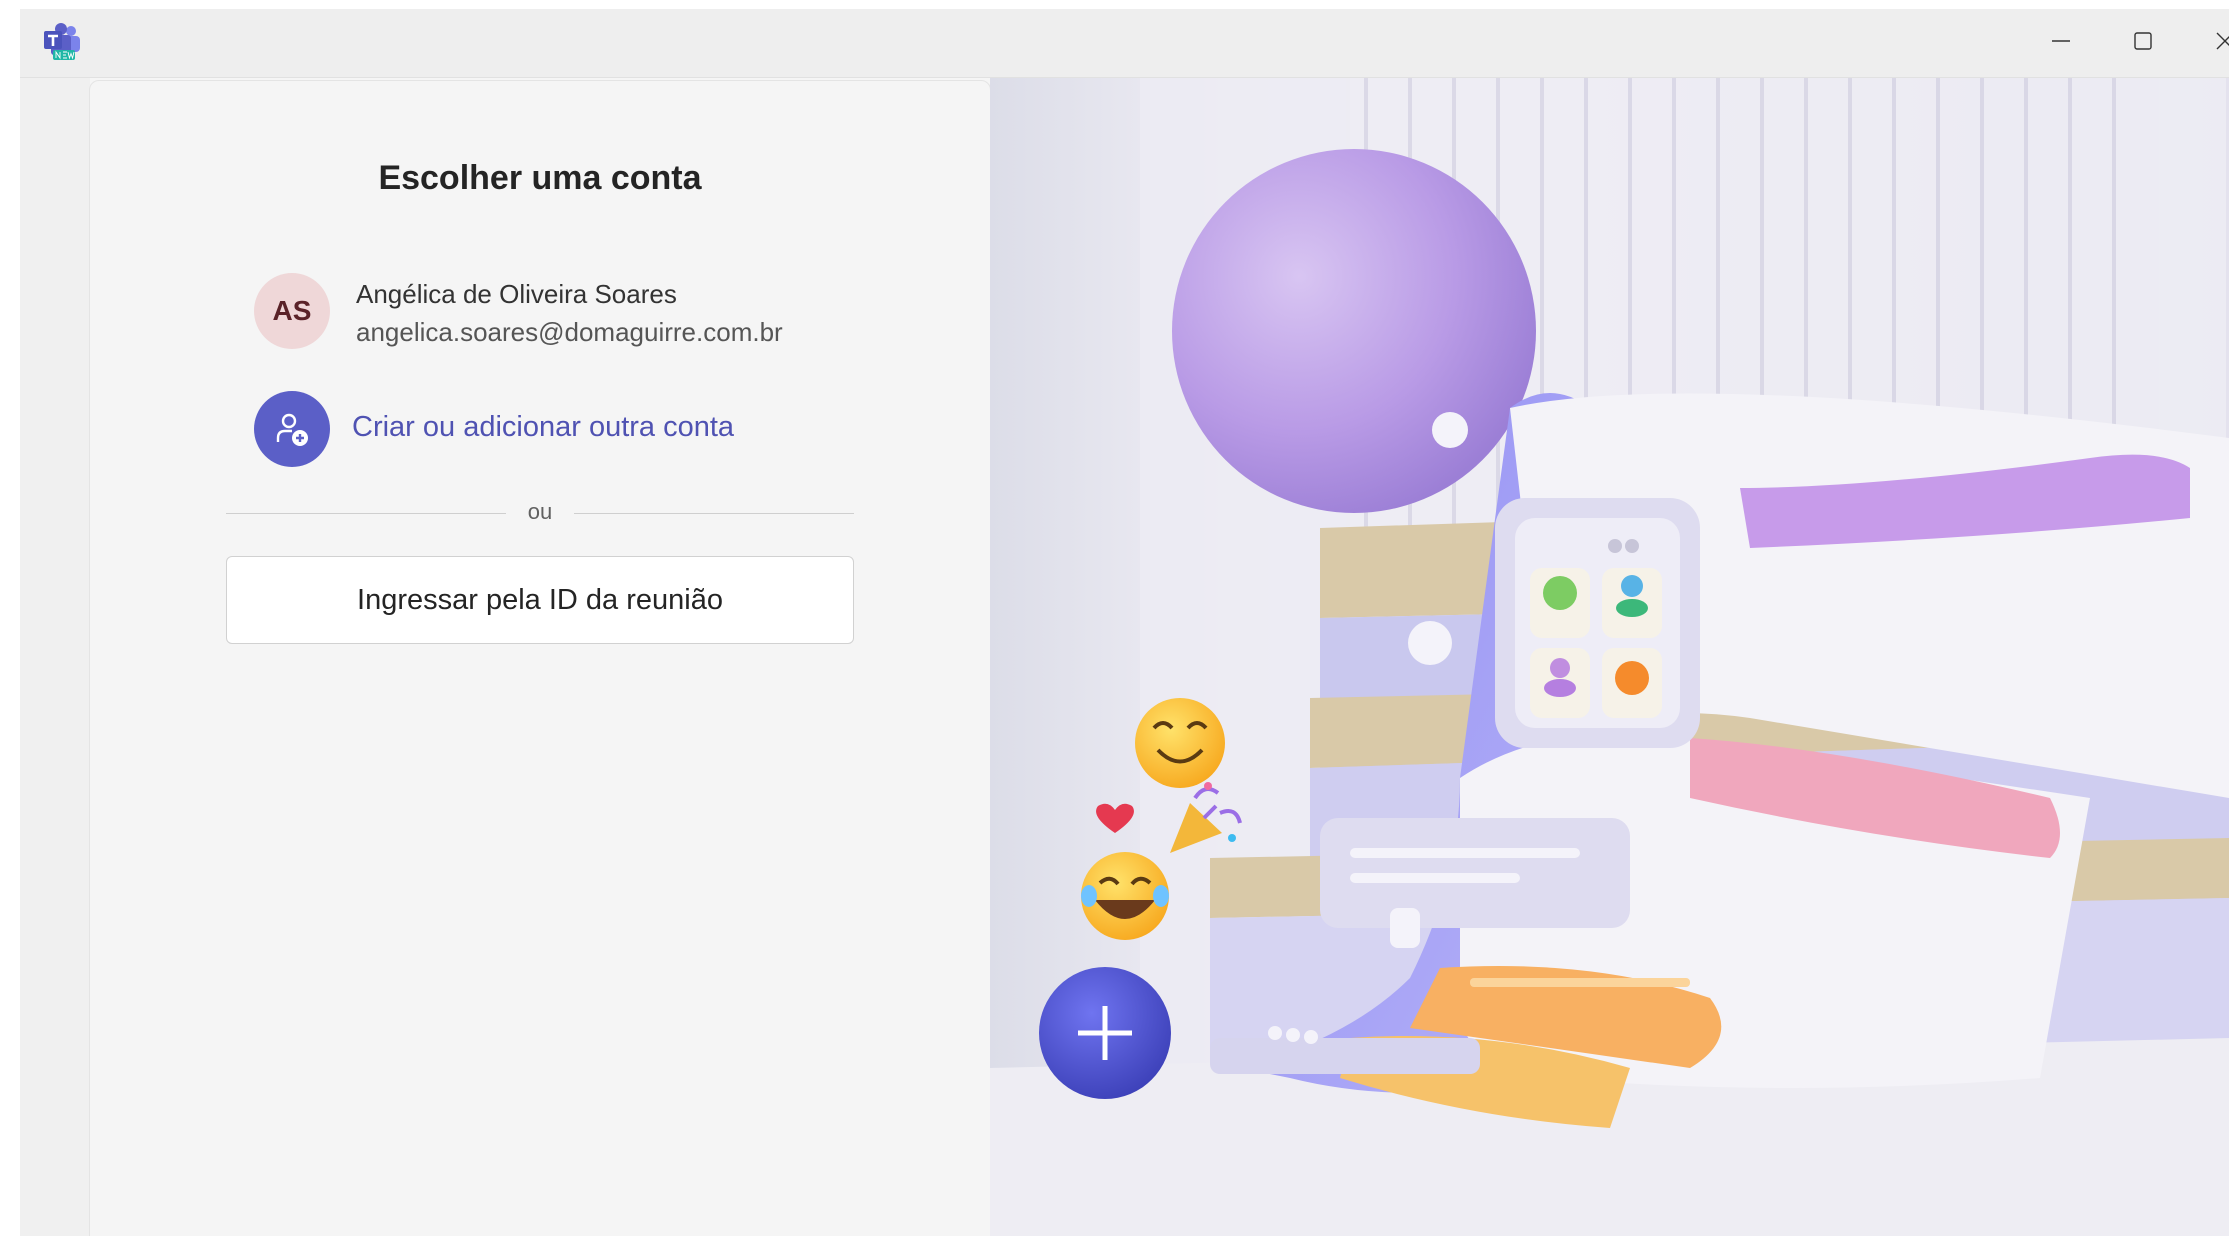  Describe the element at coordinates (569, 332) in the screenshot. I see `account-email: angelica.soares@domaguirre.com.br` at that location.